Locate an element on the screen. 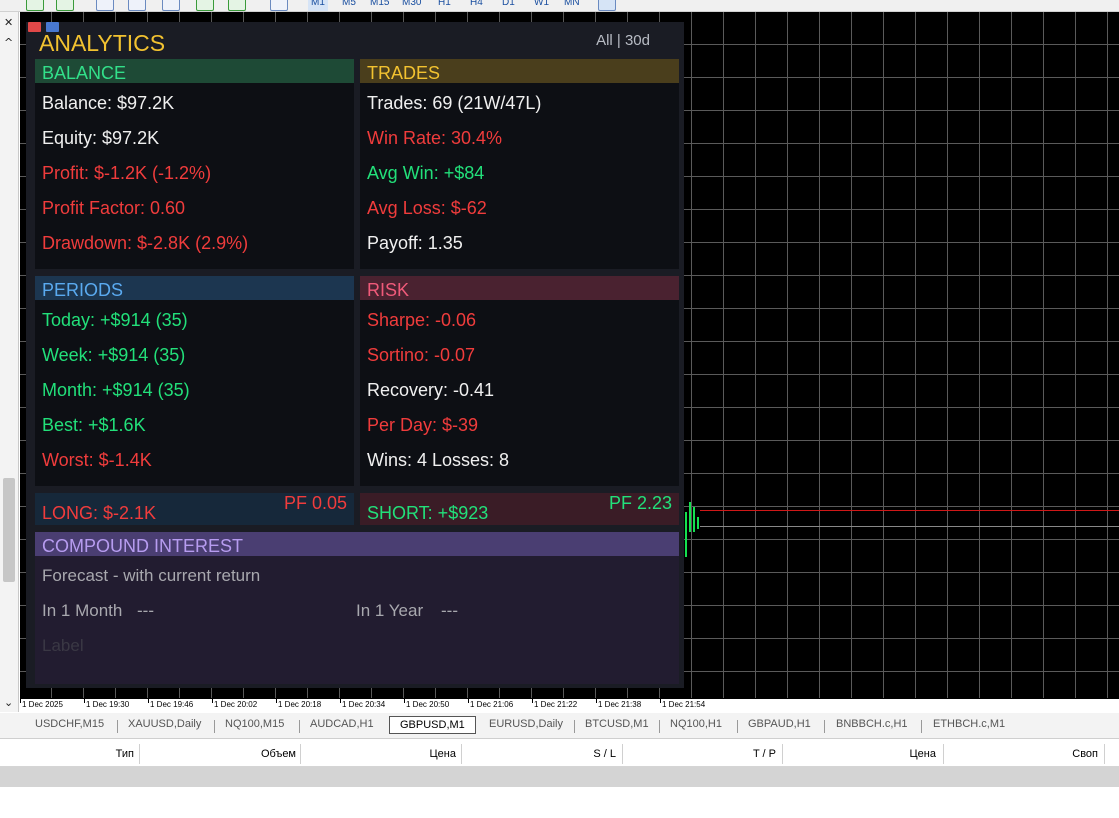 This screenshot has height=818, width=1119. timeframe-m15: M15 is located at coordinates (379, 5).